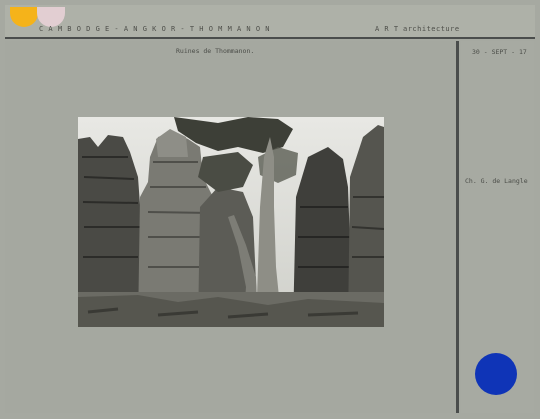  Describe the element at coordinates (499, 52) in the screenshot. I see `date-label: 30 - SEPT - 17` at that location.